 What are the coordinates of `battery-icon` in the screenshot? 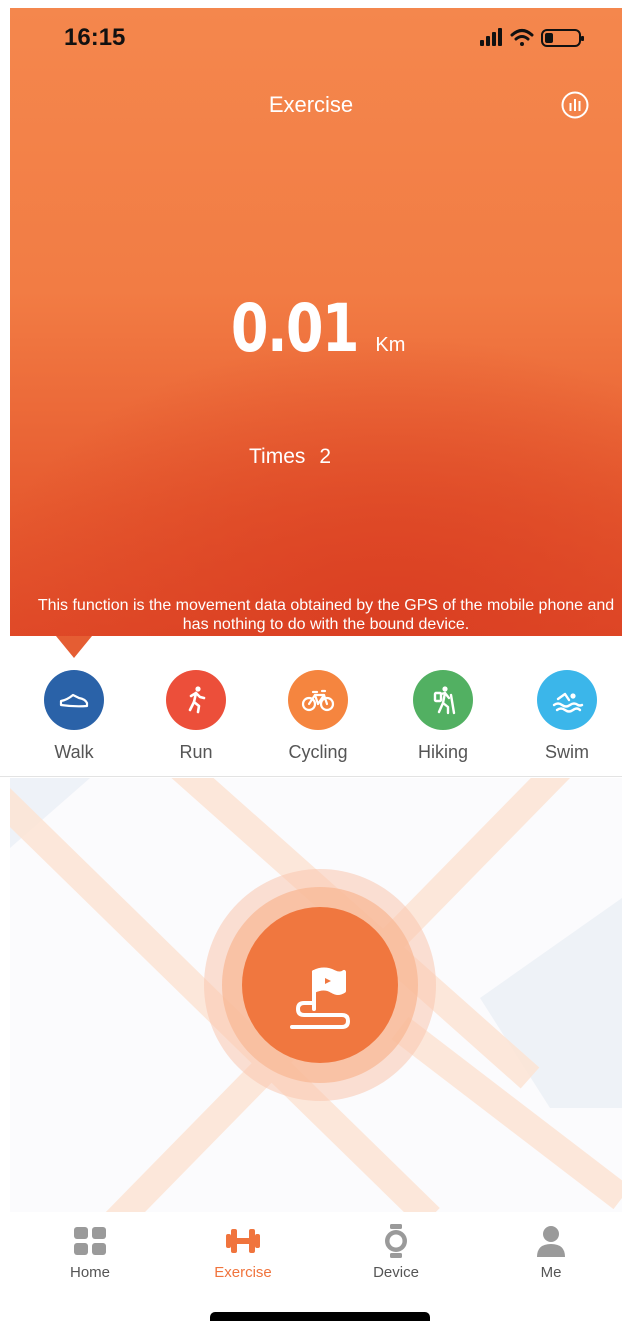 It's located at (562, 38).